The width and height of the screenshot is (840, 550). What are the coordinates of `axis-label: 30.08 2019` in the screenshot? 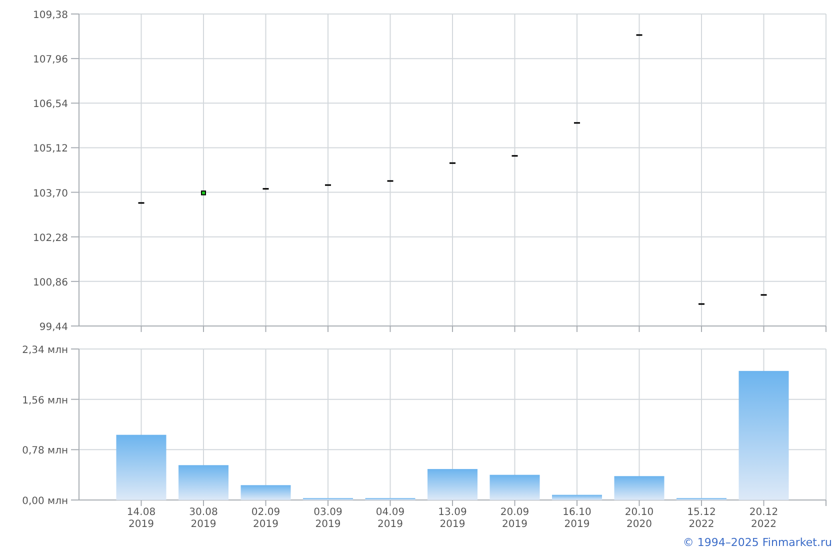 It's located at (203, 518).